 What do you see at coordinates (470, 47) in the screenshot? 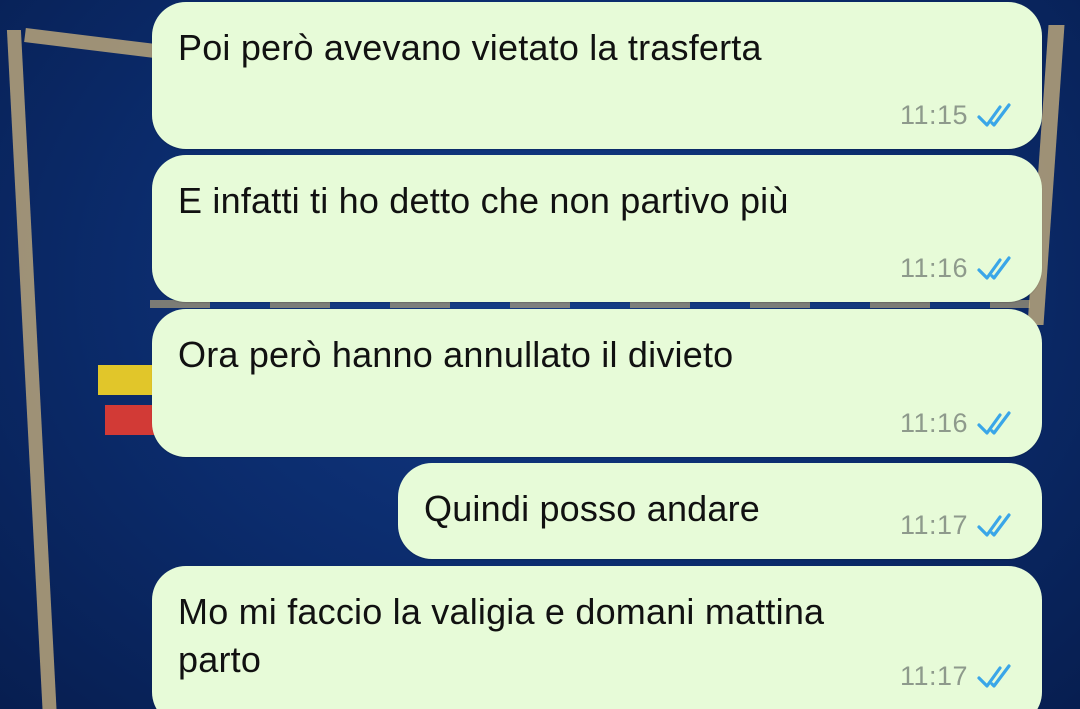
I see `message-text: Poi però avevano vietato la trasferta` at bounding box center [470, 47].